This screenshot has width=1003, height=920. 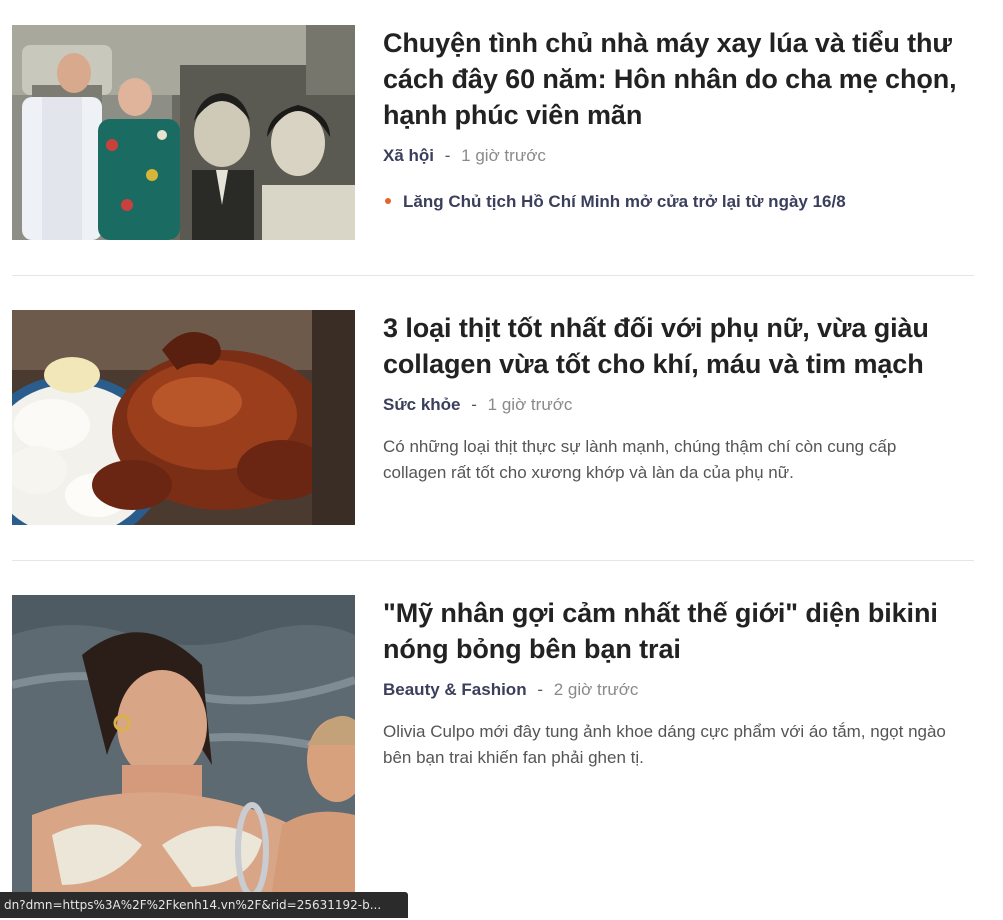 What do you see at coordinates (673, 405) in the screenshot?
I see `article-meta: Sức khỏe - 1 giờ trước` at bounding box center [673, 405].